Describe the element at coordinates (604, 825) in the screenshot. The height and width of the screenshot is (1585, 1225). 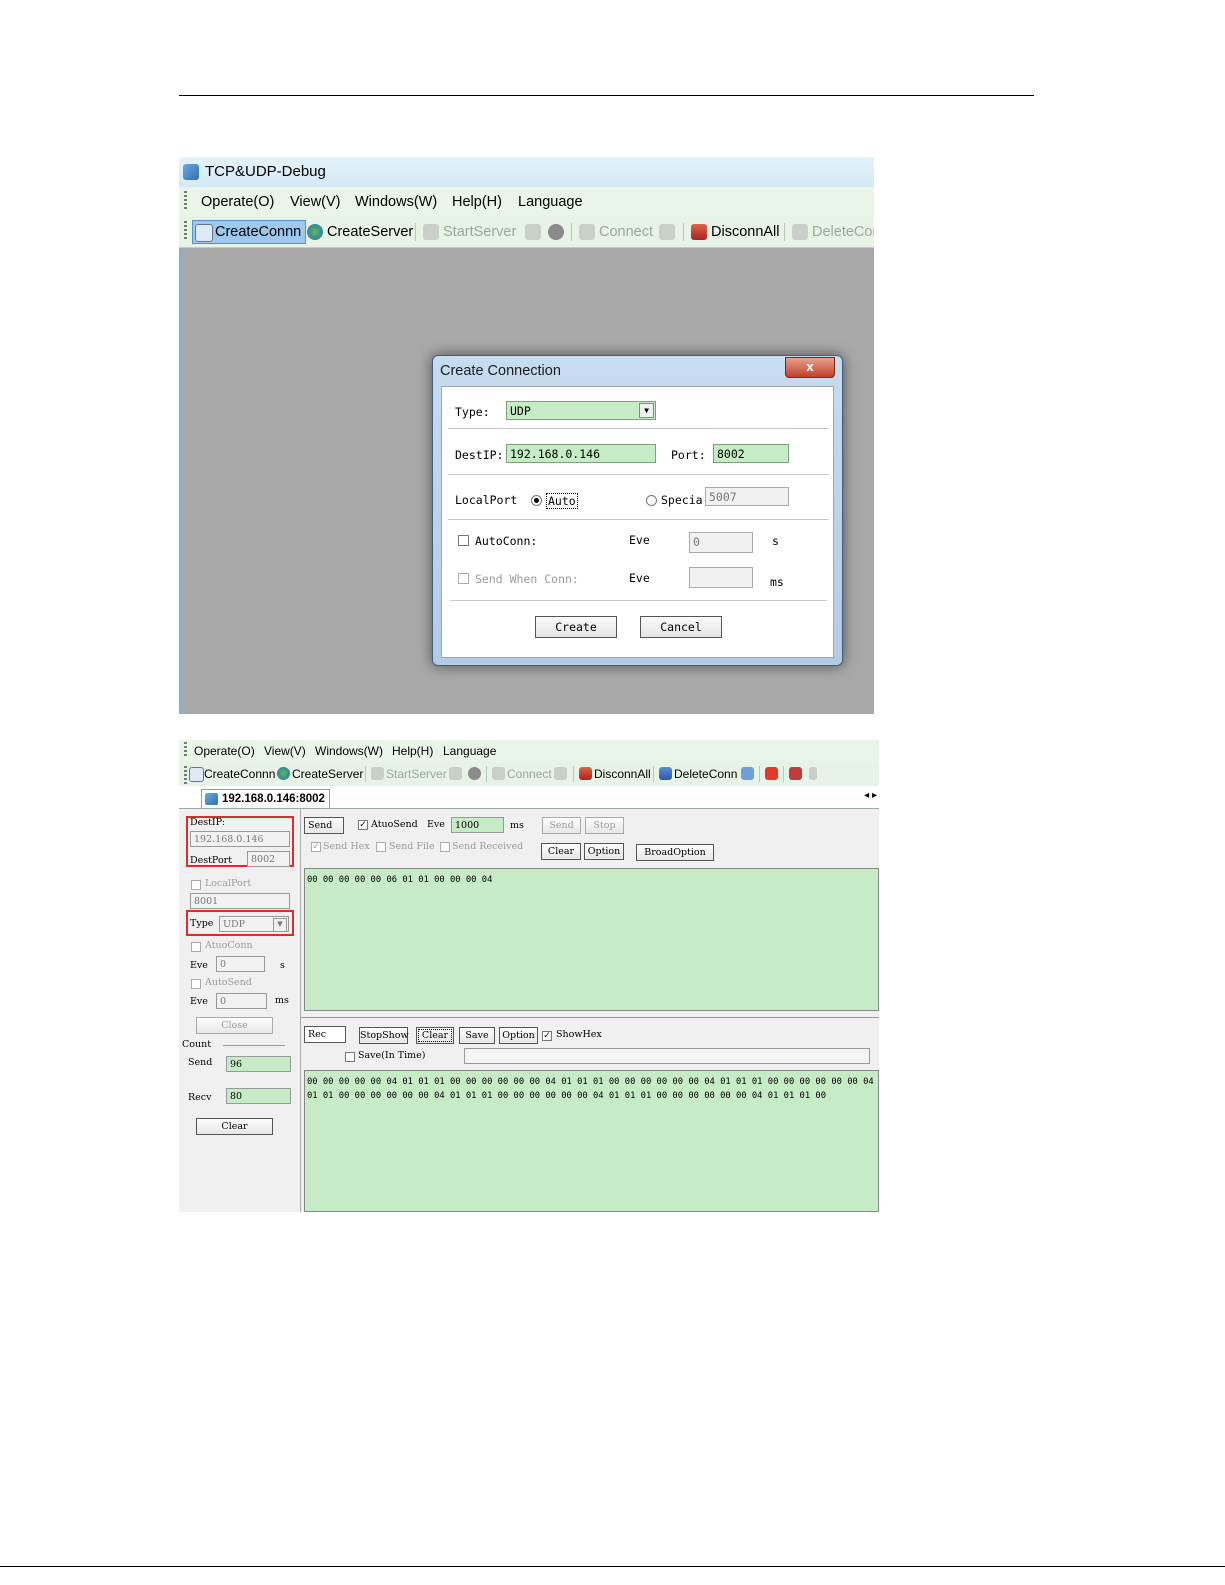
I see `stop-button: Stop` at that location.